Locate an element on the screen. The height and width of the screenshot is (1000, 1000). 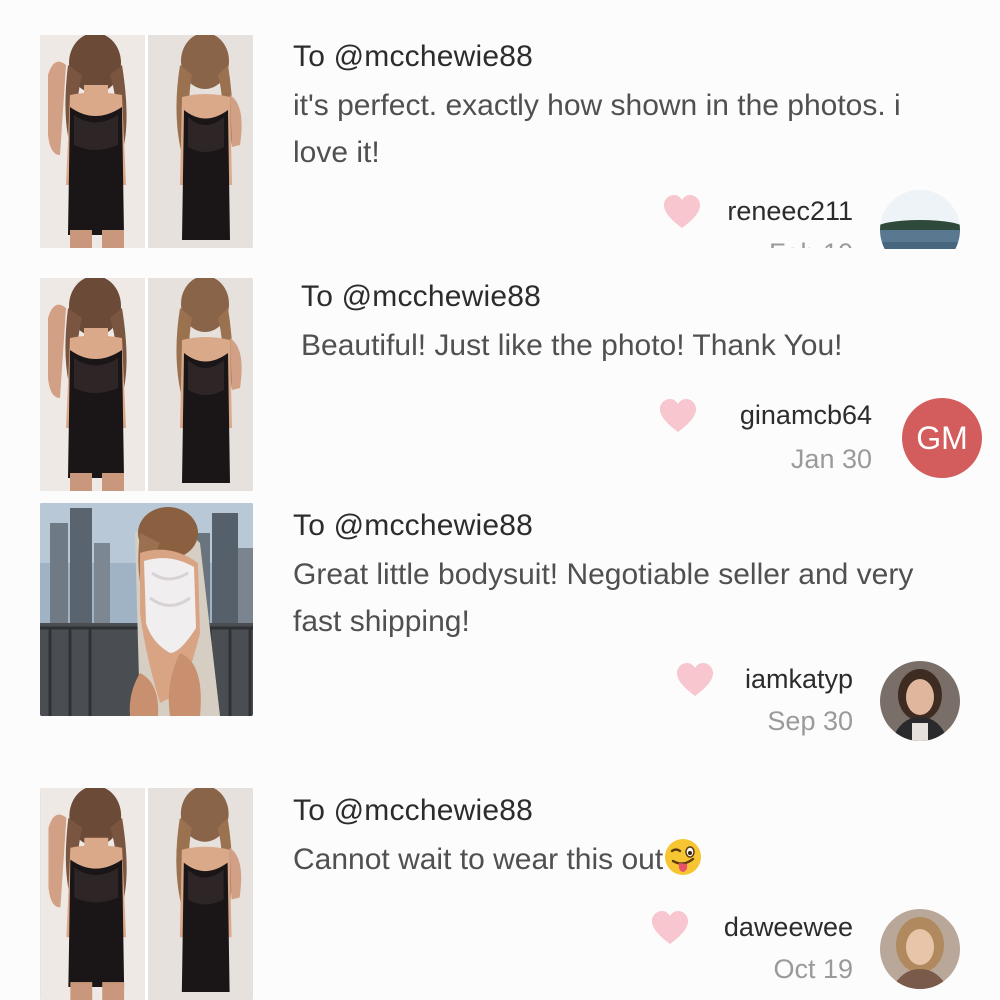
winking-face-with-tongue-icon is located at coordinates (683, 857).